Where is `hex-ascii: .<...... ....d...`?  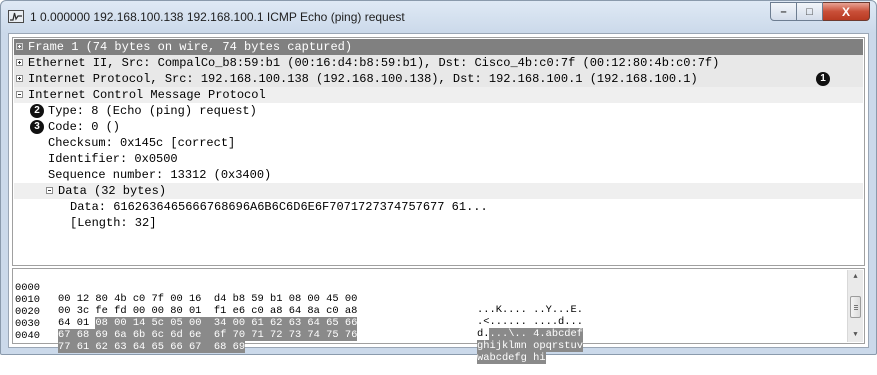 hex-ascii: .<...... ....d... is located at coordinates (530, 322).